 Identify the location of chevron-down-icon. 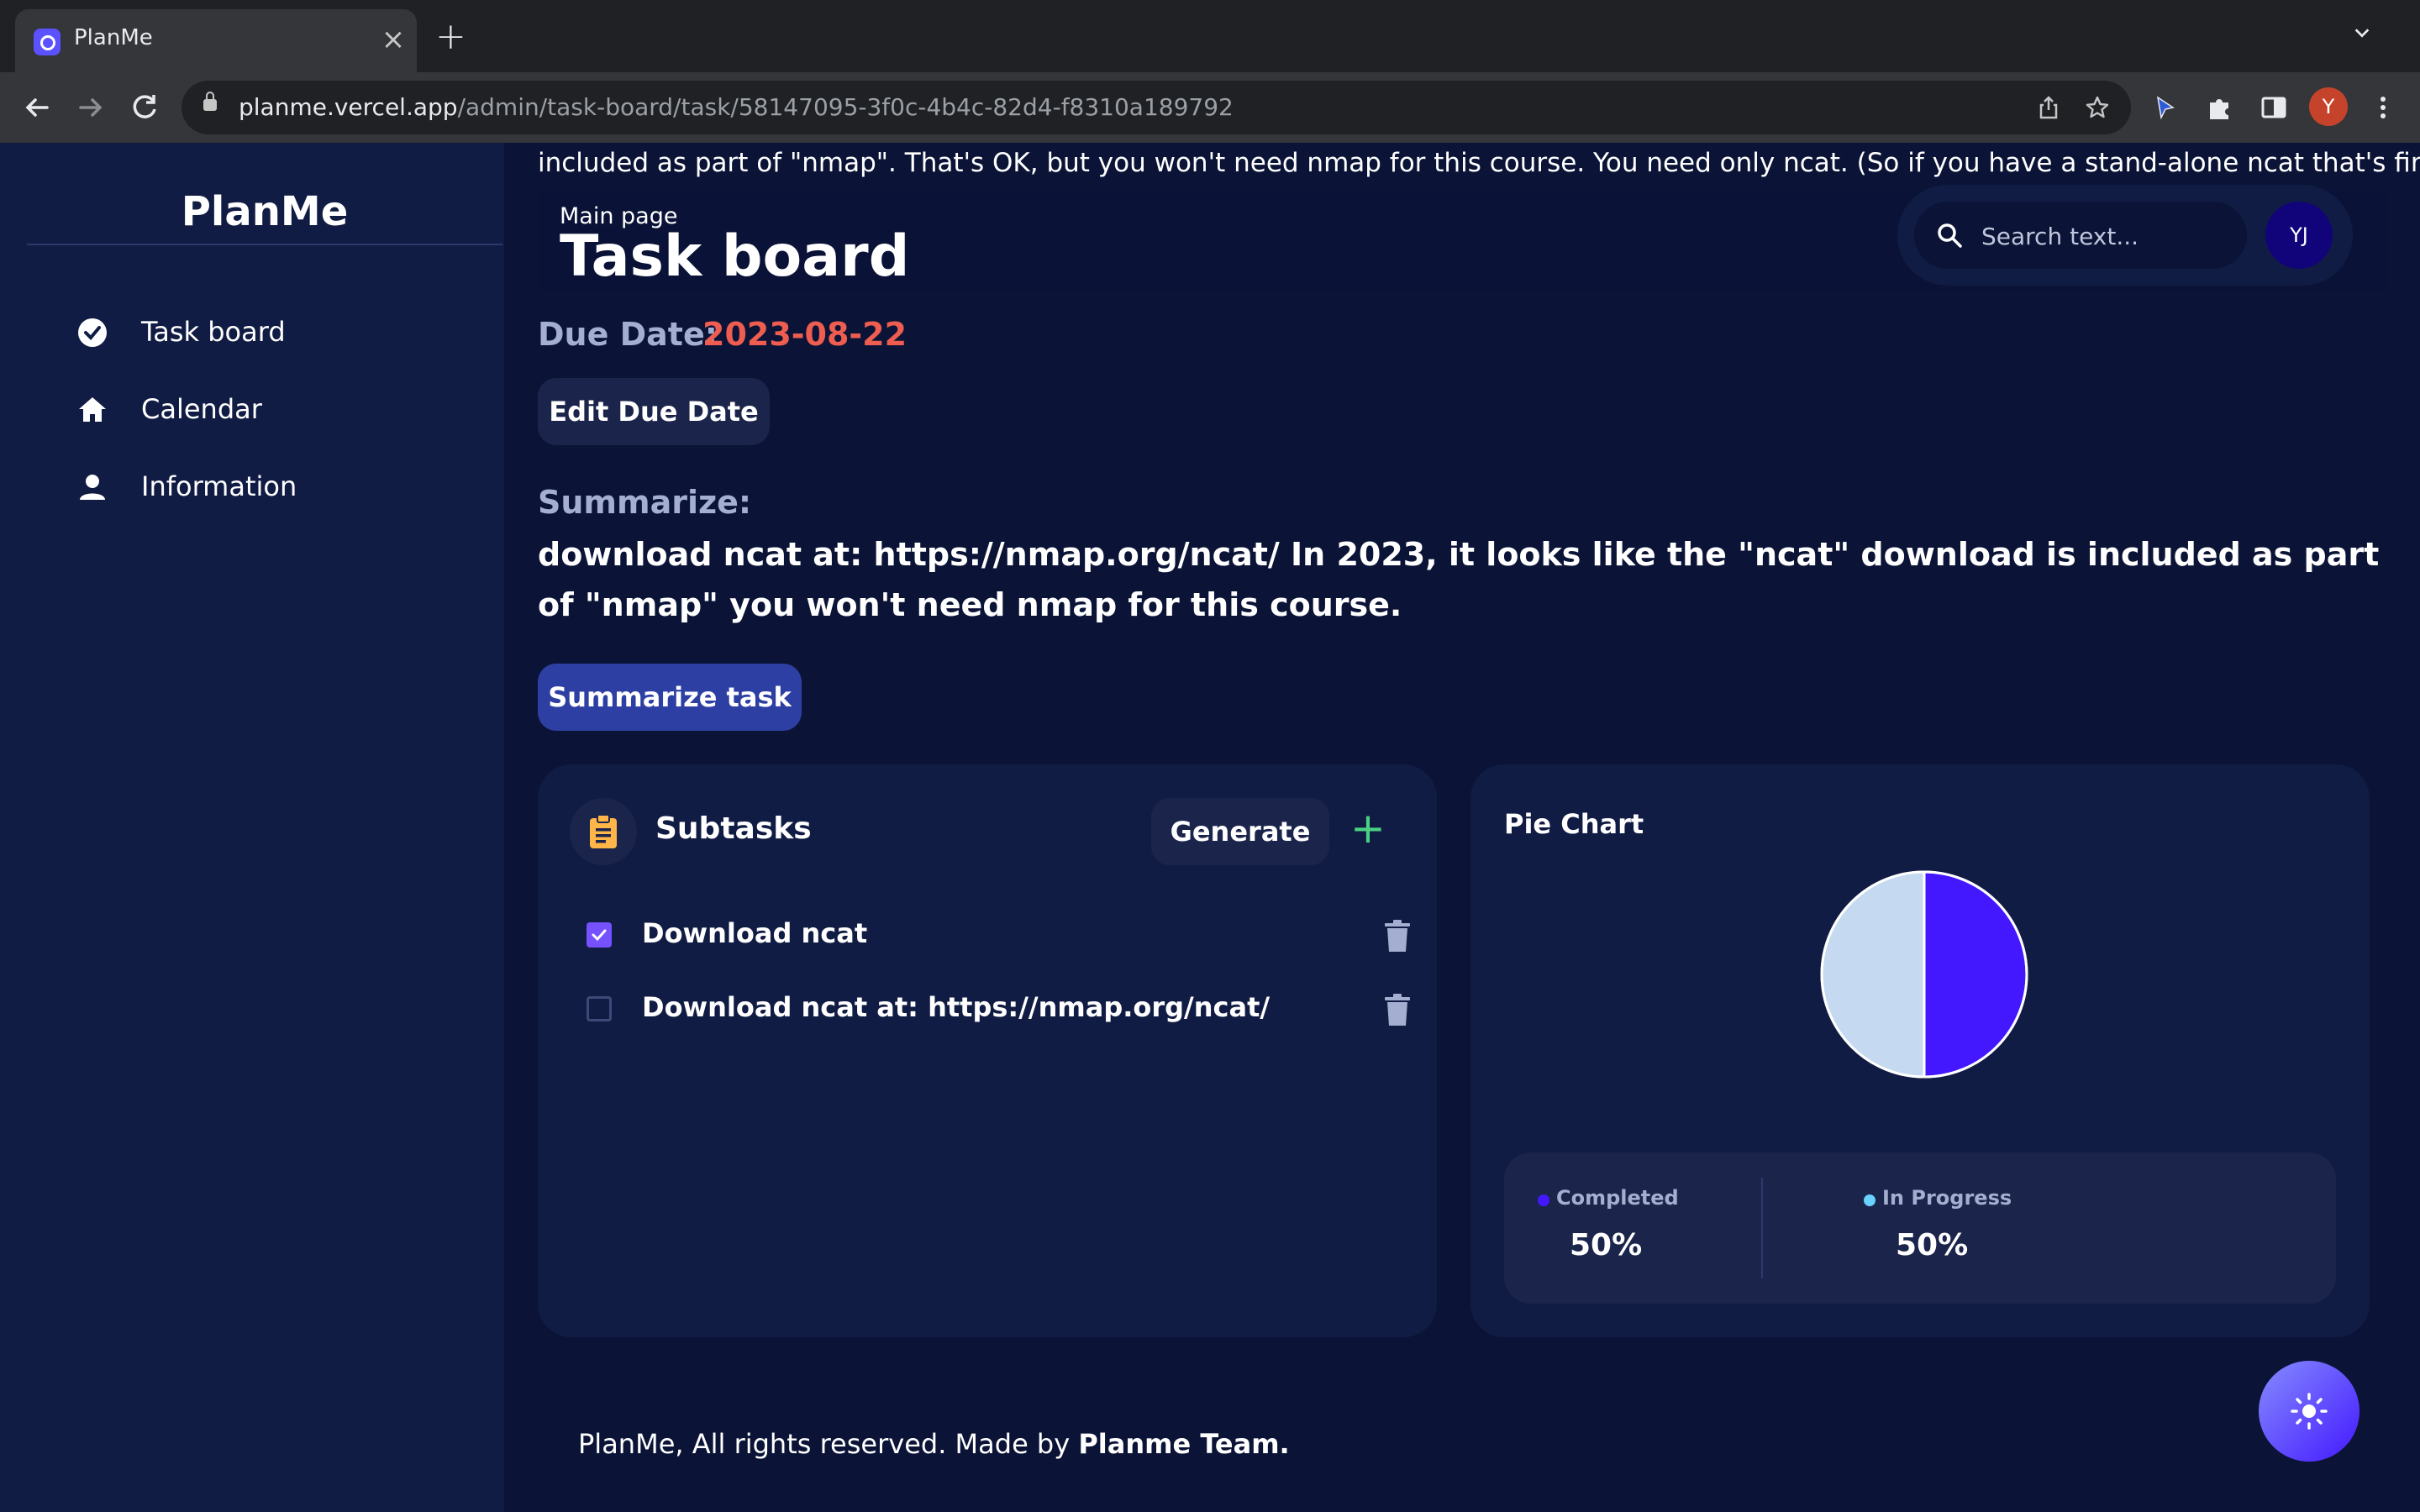
(2362, 33).